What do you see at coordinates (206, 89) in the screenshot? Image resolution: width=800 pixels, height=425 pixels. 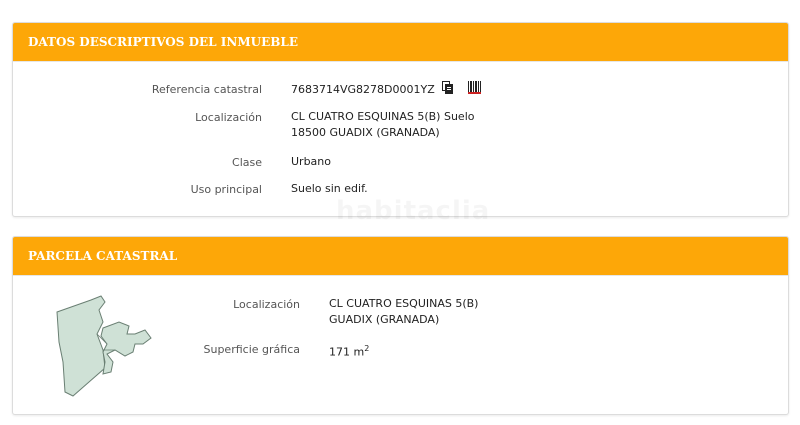 I see `referencia-label: Referencia catastral` at bounding box center [206, 89].